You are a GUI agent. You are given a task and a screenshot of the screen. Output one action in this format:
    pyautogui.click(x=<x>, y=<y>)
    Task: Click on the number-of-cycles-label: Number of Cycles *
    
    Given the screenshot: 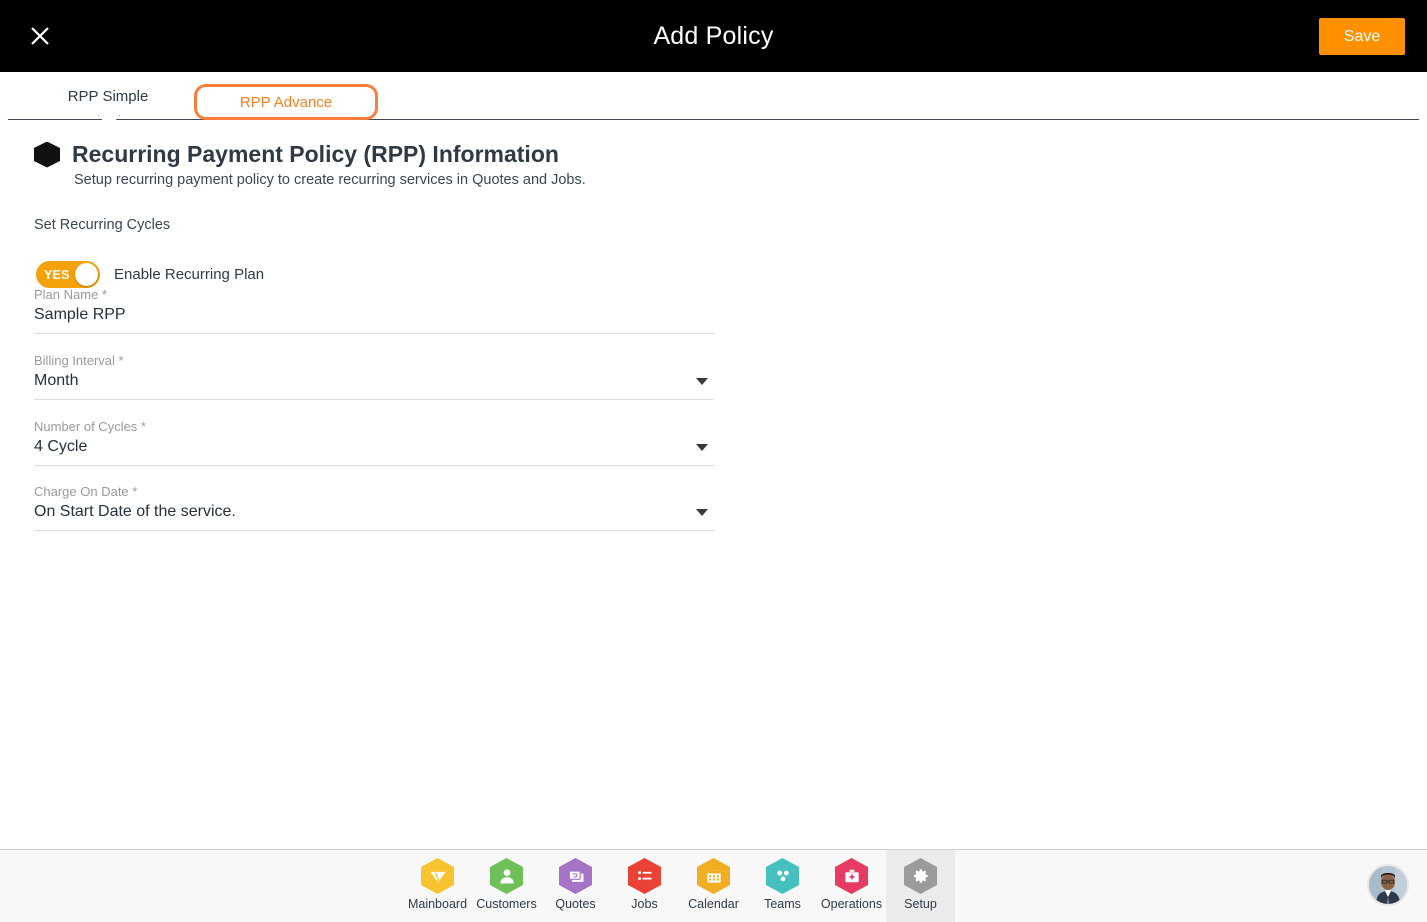 What is the action you would take?
    pyautogui.click(x=90, y=426)
    